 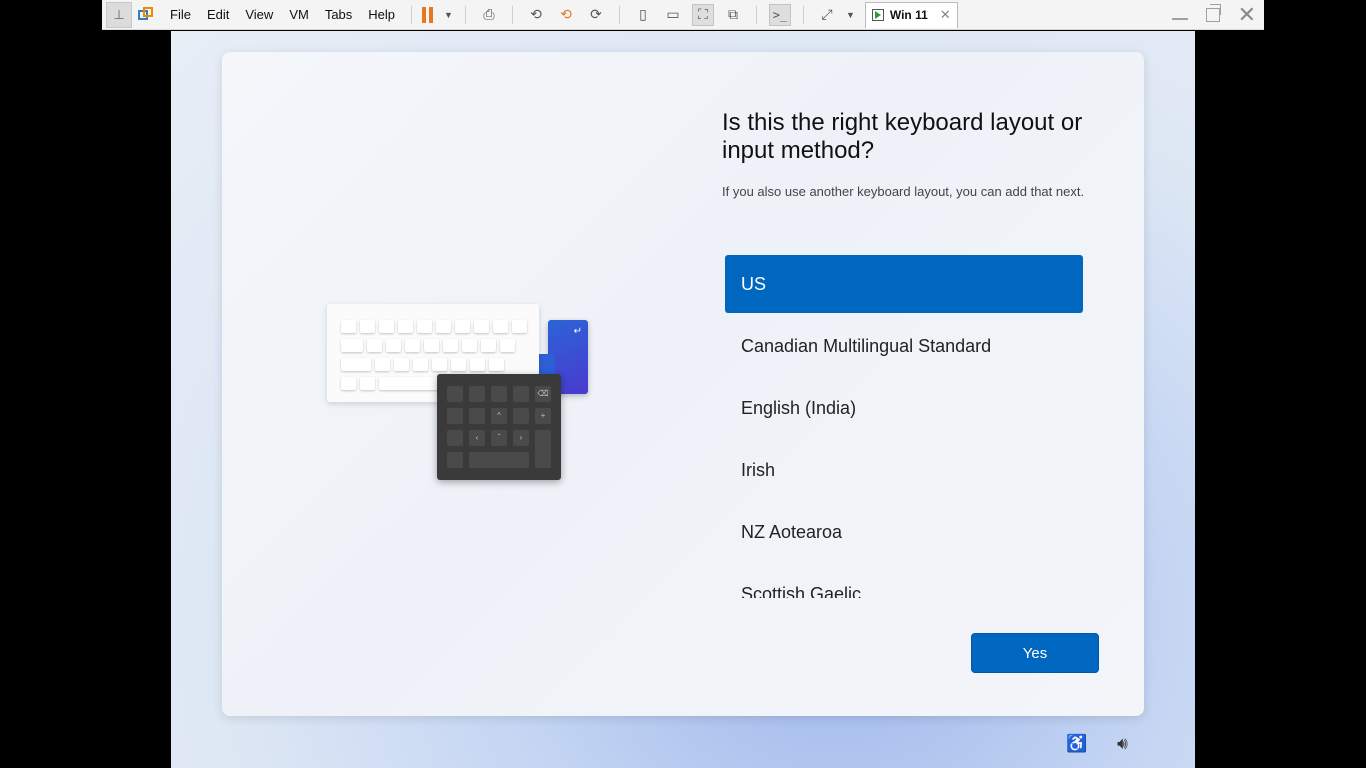 I want to click on window-controls: ✕, so click(x=1213, y=14).